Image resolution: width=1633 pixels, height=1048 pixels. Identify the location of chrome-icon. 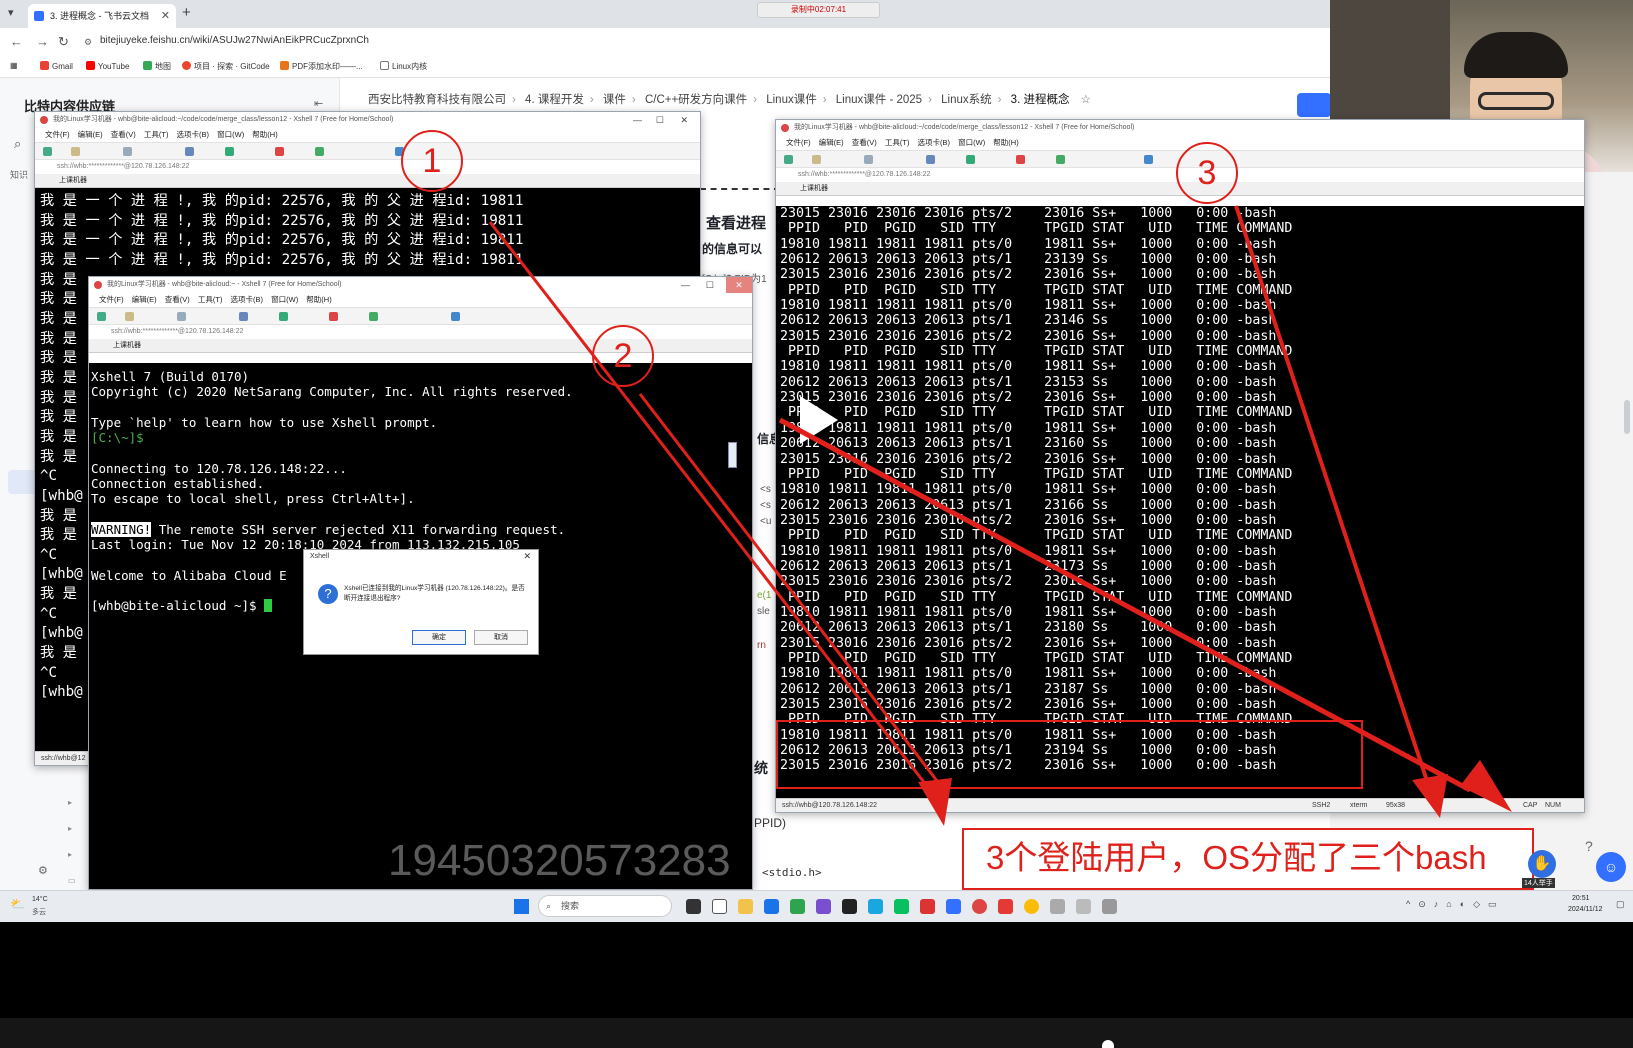
(1031, 906).